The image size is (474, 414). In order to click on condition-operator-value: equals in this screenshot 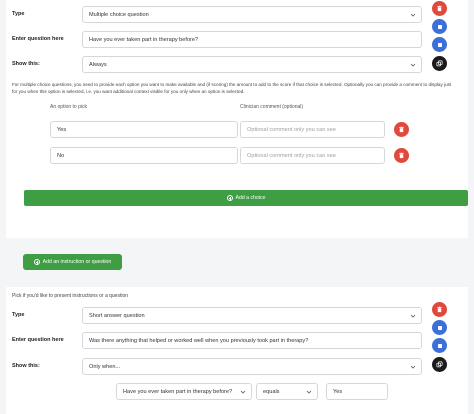, I will do `click(271, 391)`.